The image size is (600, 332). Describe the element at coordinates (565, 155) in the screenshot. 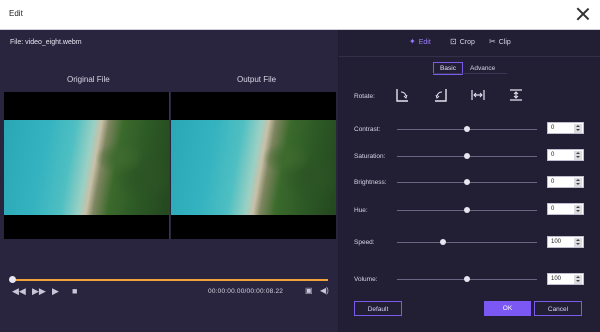

I see `saturation-field: 0` at that location.